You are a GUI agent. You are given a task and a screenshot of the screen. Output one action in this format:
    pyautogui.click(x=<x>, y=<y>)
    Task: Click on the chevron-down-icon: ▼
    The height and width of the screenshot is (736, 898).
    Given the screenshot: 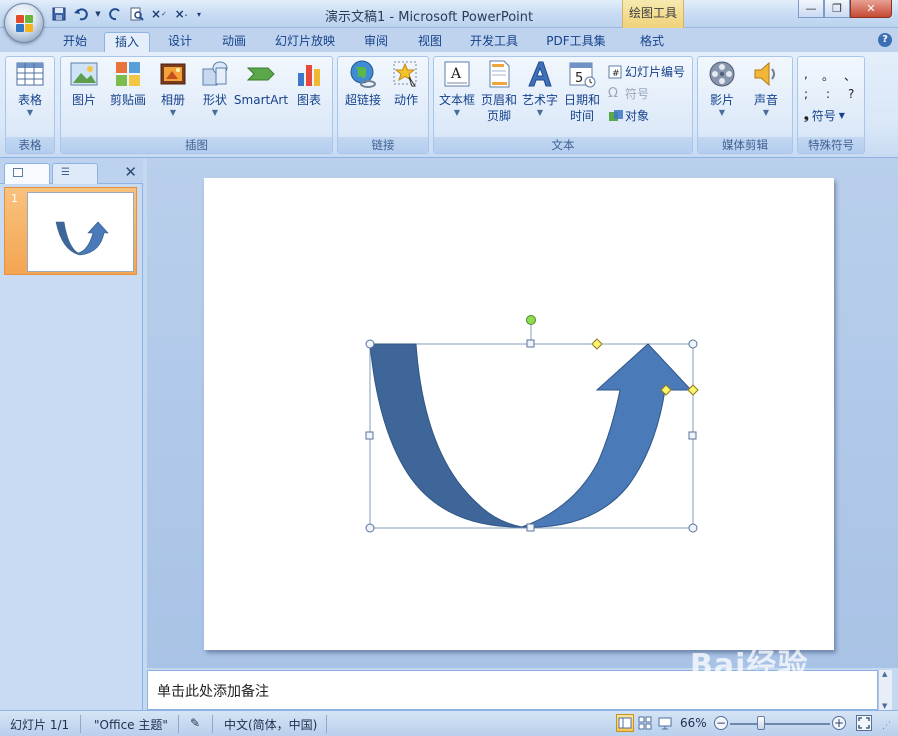 What is the action you would take?
    pyautogui.click(x=98, y=14)
    